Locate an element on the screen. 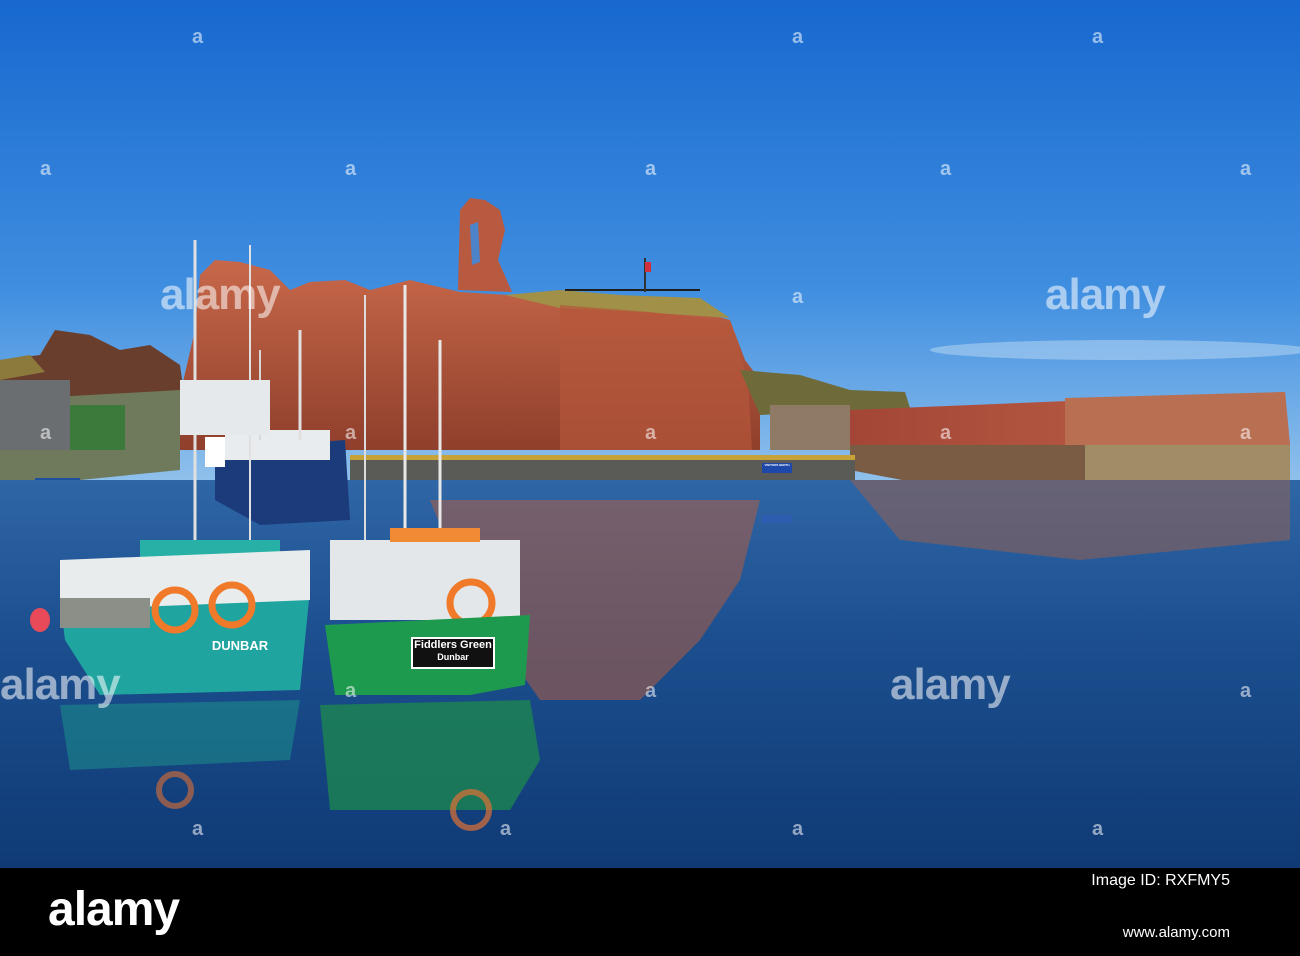 This screenshot has height=956, width=1300. boat-name-right: Fiddlers Green Dunbar is located at coordinates (453, 651).